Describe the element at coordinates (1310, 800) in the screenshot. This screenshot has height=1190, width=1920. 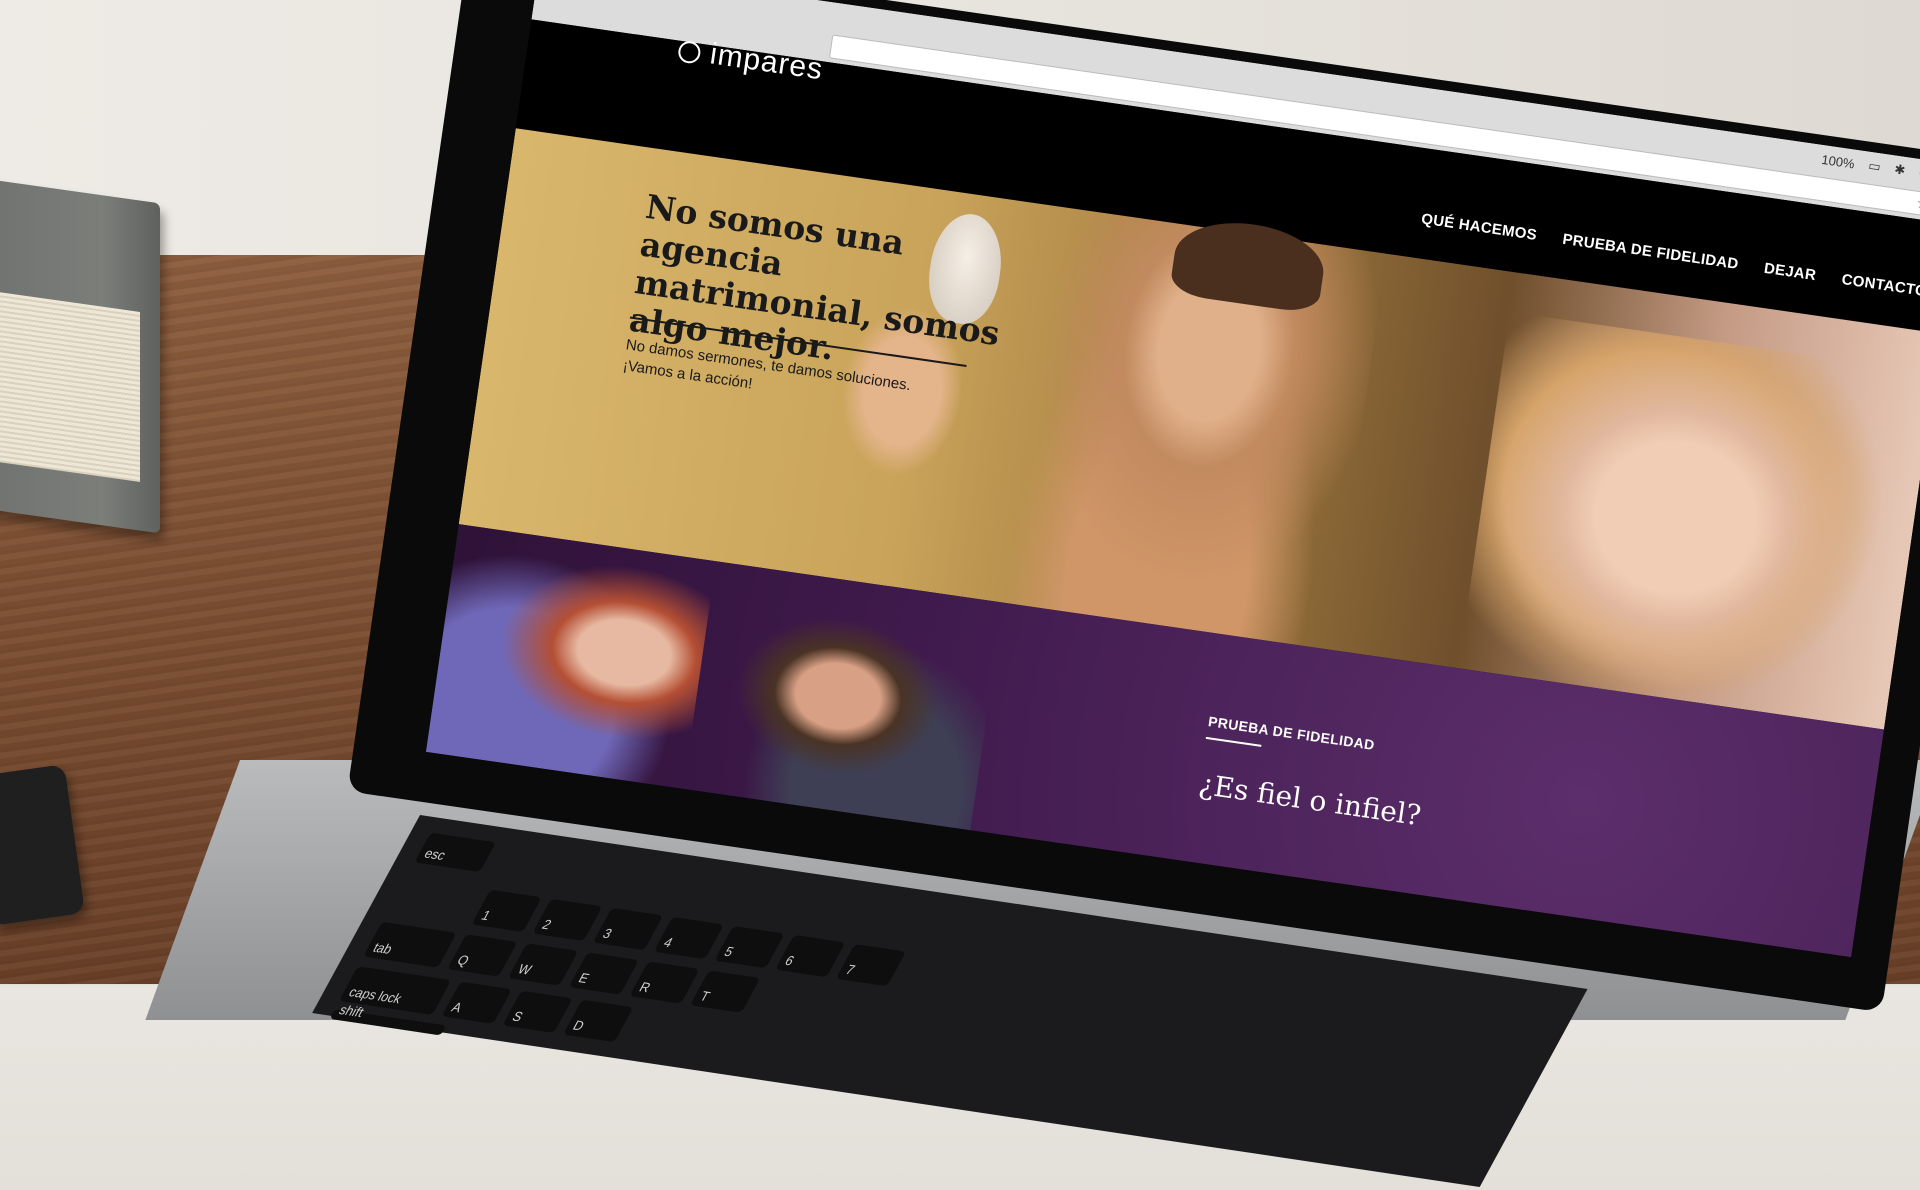
I see `section-title: ¿Es fiel o infiel?` at that location.